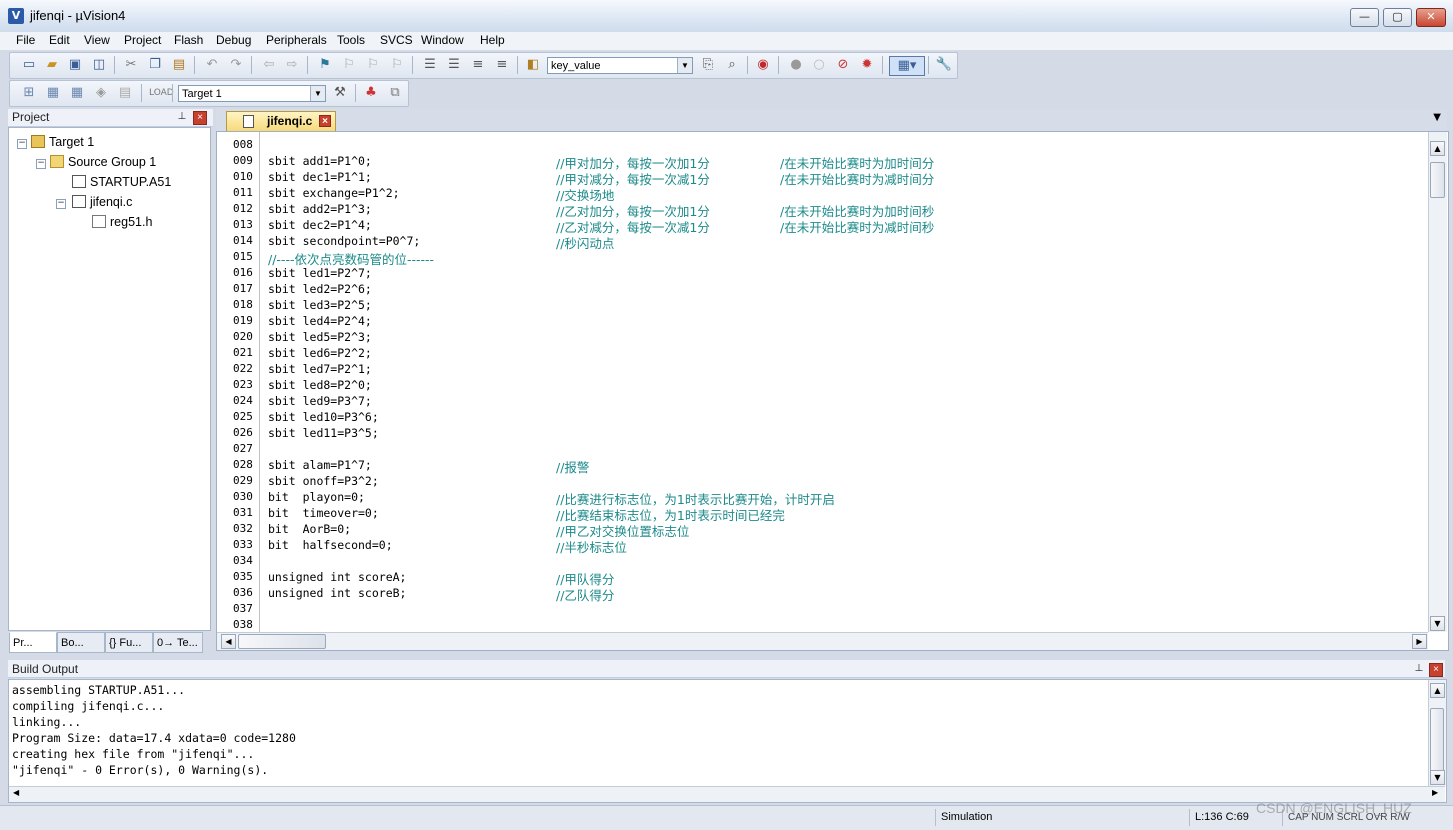 This screenshot has width=1453, height=830. What do you see at coordinates (77, 93) in the screenshot?
I see `rebuild-icon: ▦` at bounding box center [77, 93].